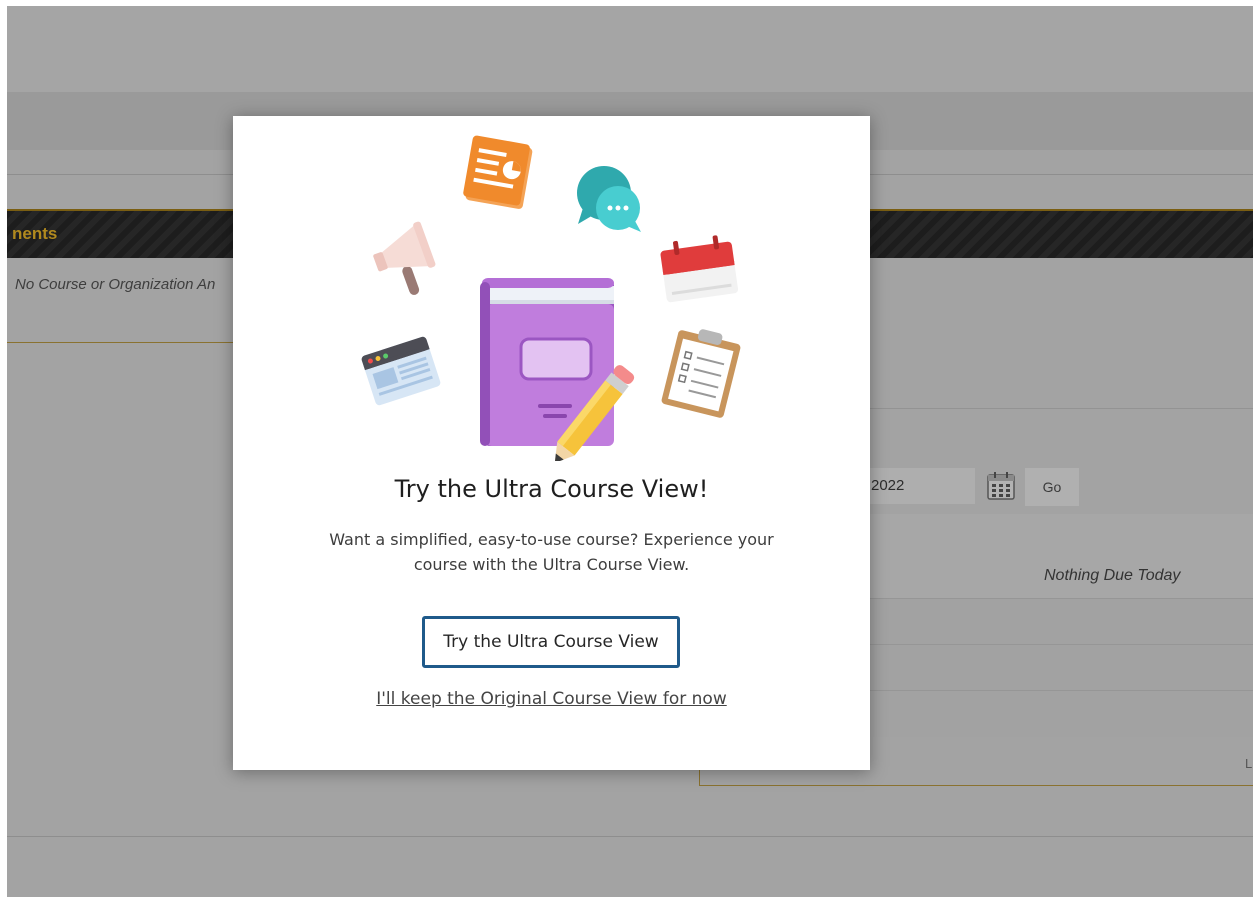  What do you see at coordinates (609, 199) in the screenshot?
I see `chat-bubbles-icon` at bounding box center [609, 199].